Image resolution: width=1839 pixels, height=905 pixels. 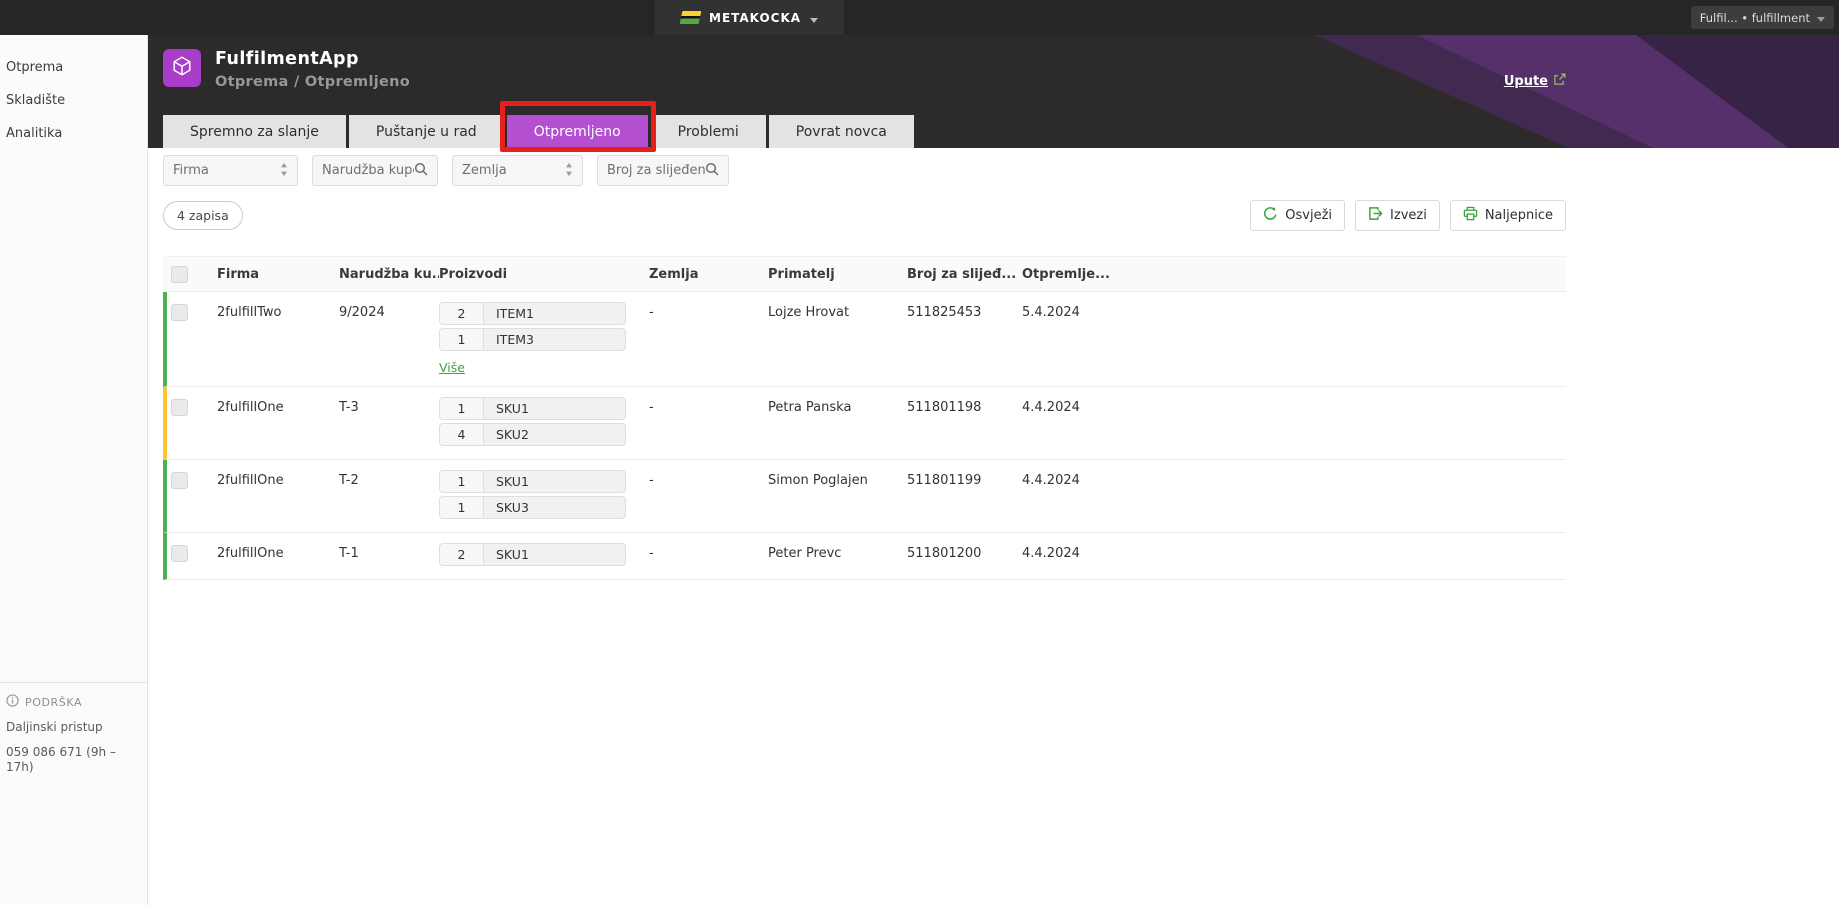 I want to click on product-pill: 2 SKU1, so click(x=532, y=554).